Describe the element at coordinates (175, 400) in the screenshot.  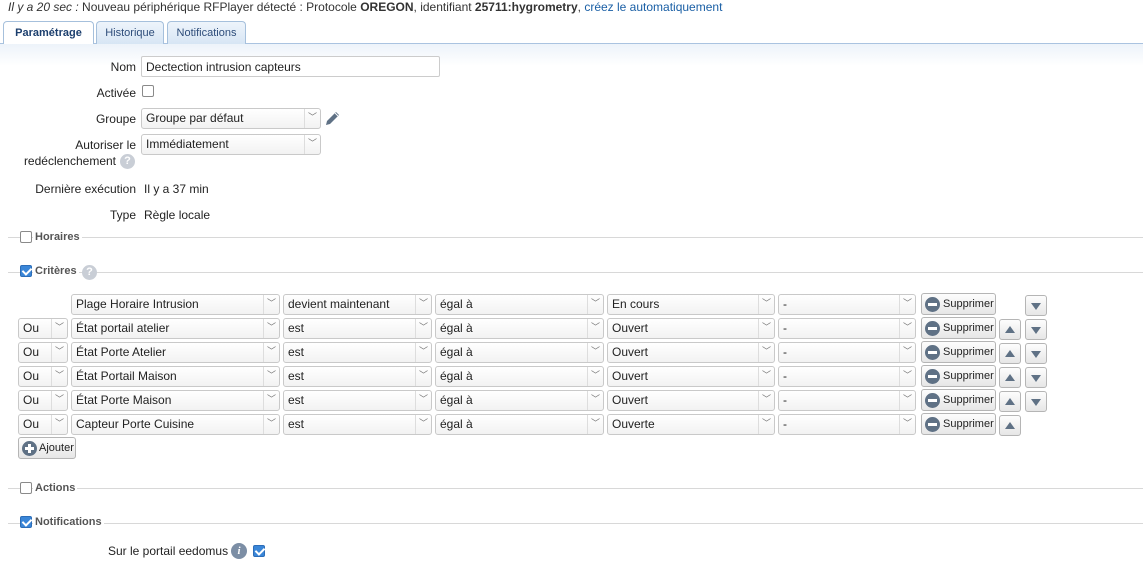
I see `device-select: État Porte Maison ﹀` at that location.